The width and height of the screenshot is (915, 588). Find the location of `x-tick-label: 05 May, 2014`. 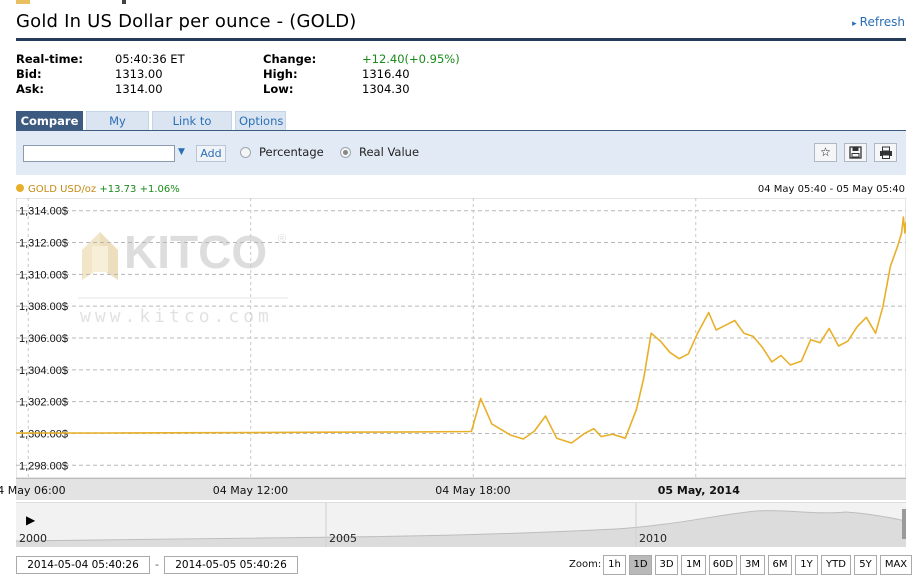

x-tick-label: 05 May, 2014 is located at coordinates (698, 490).